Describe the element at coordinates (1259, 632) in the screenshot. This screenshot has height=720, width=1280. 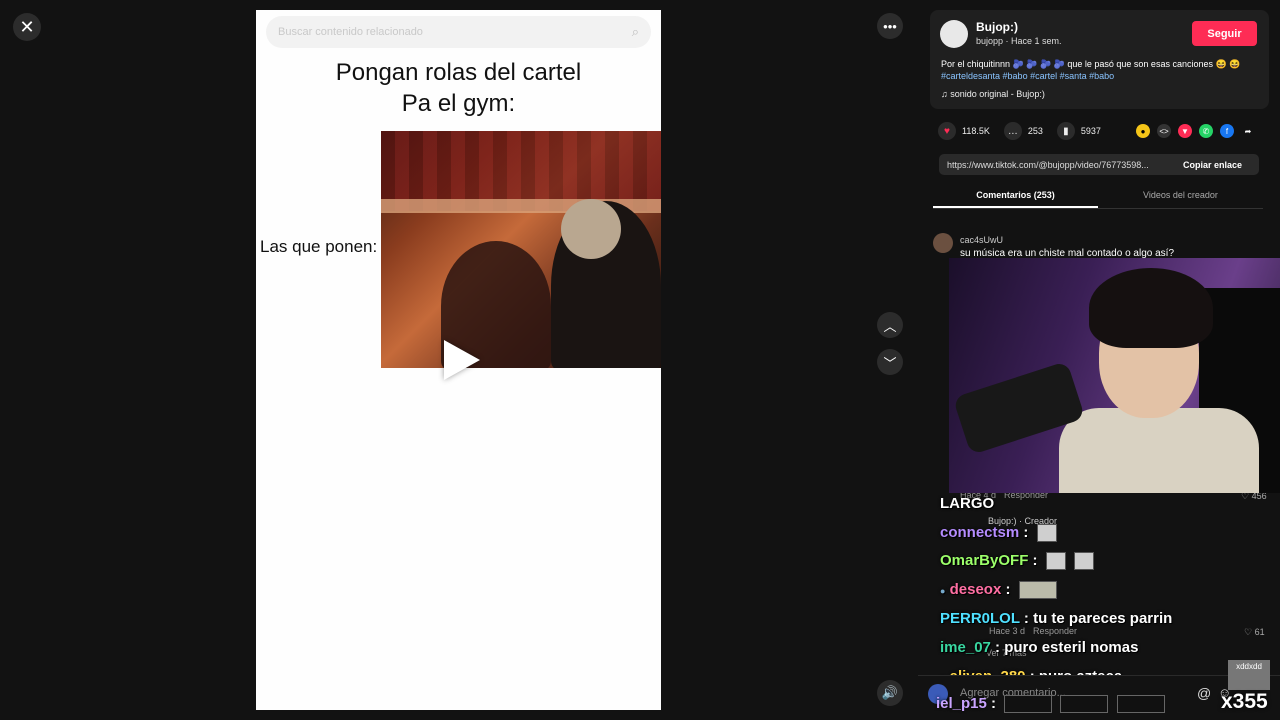
I see `comment-like-count: 61` at that location.